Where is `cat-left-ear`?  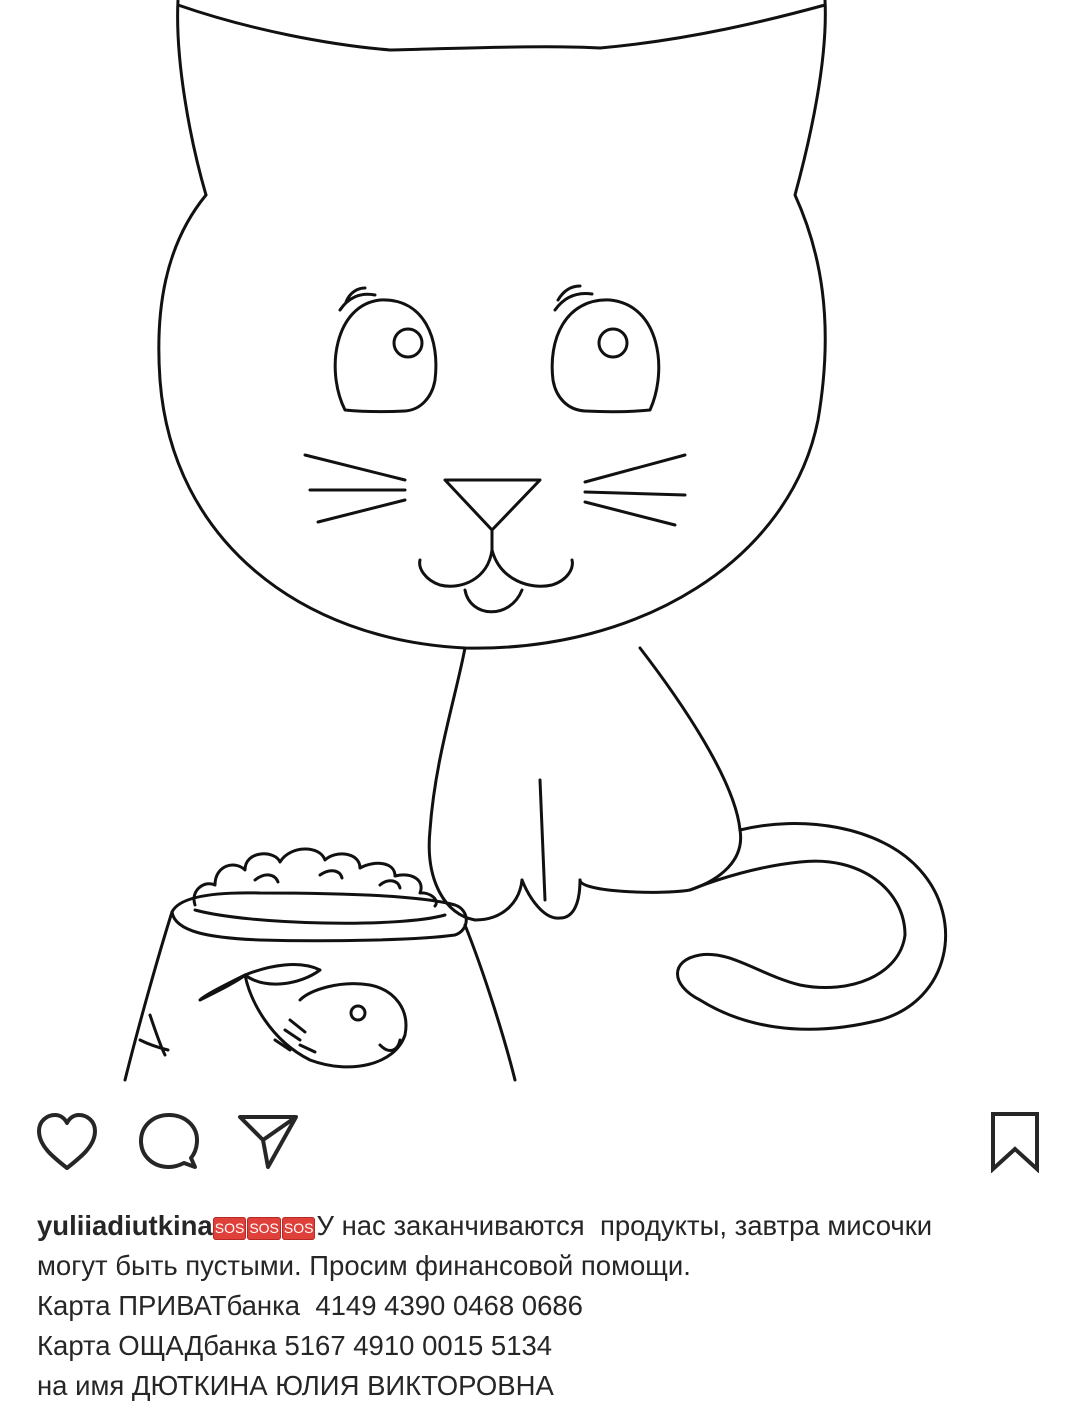 cat-left-ear is located at coordinates (192, 98).